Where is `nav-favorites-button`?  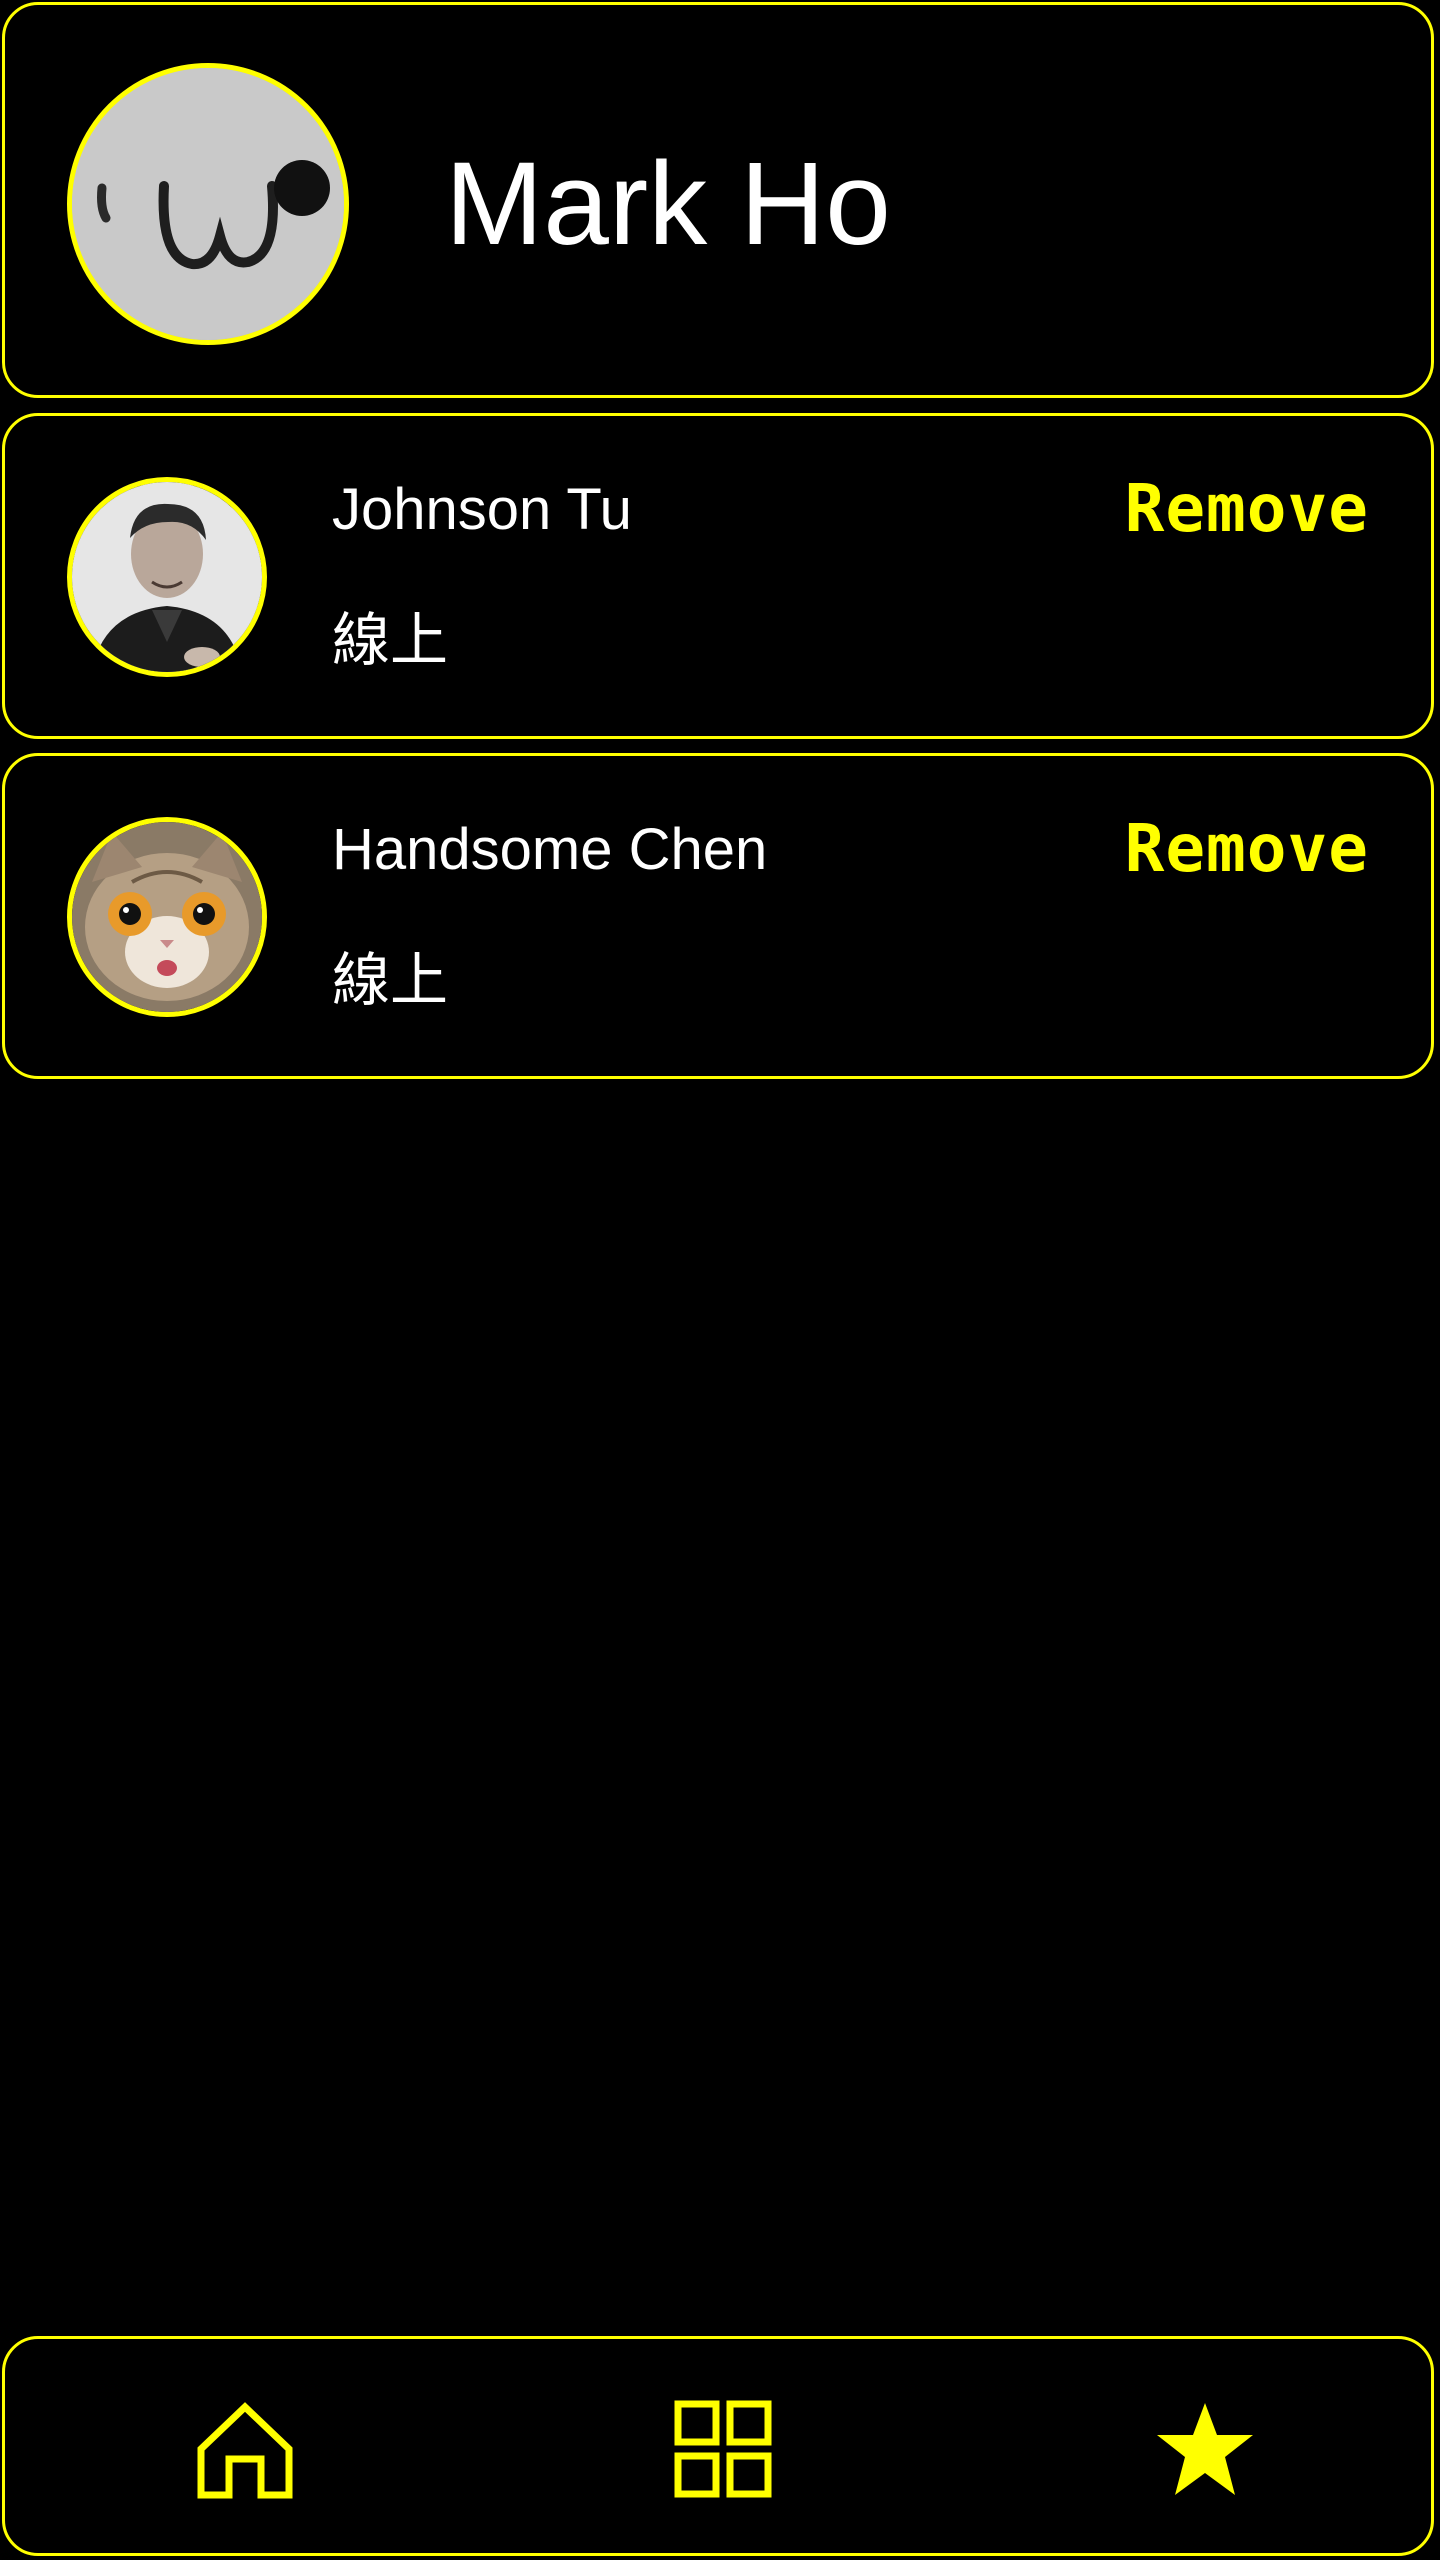 nav-favorites-button is located at coordinates (1205, 2449).